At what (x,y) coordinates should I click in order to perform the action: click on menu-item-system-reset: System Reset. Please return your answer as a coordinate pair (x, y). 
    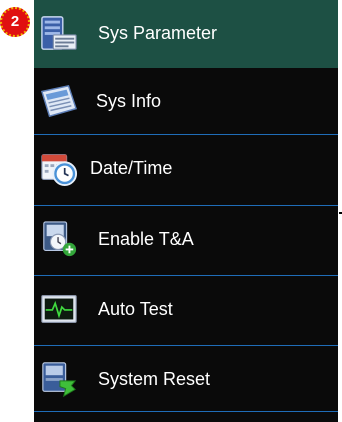
    Looking at the image, I should click on (186, 379).